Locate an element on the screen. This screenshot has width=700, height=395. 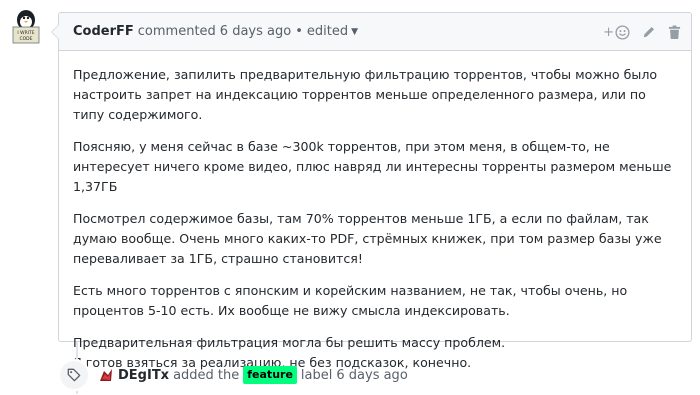
comment-time: 6 days ago is located at coordinates (255, 31).